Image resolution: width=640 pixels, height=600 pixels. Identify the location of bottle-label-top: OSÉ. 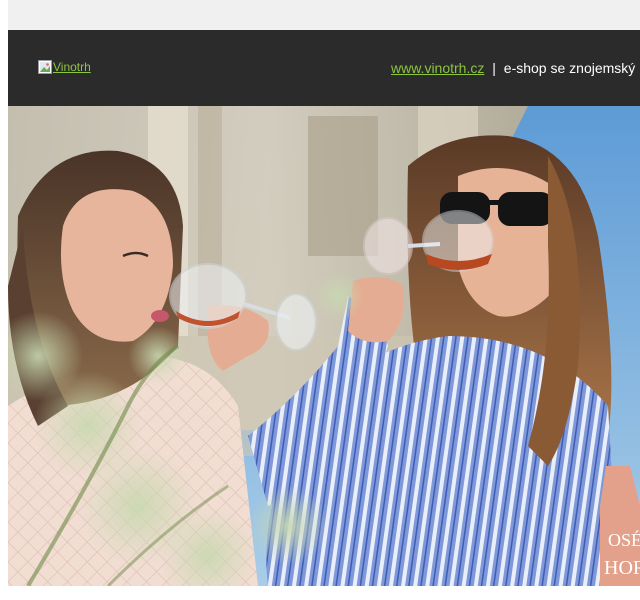
(624, 539).